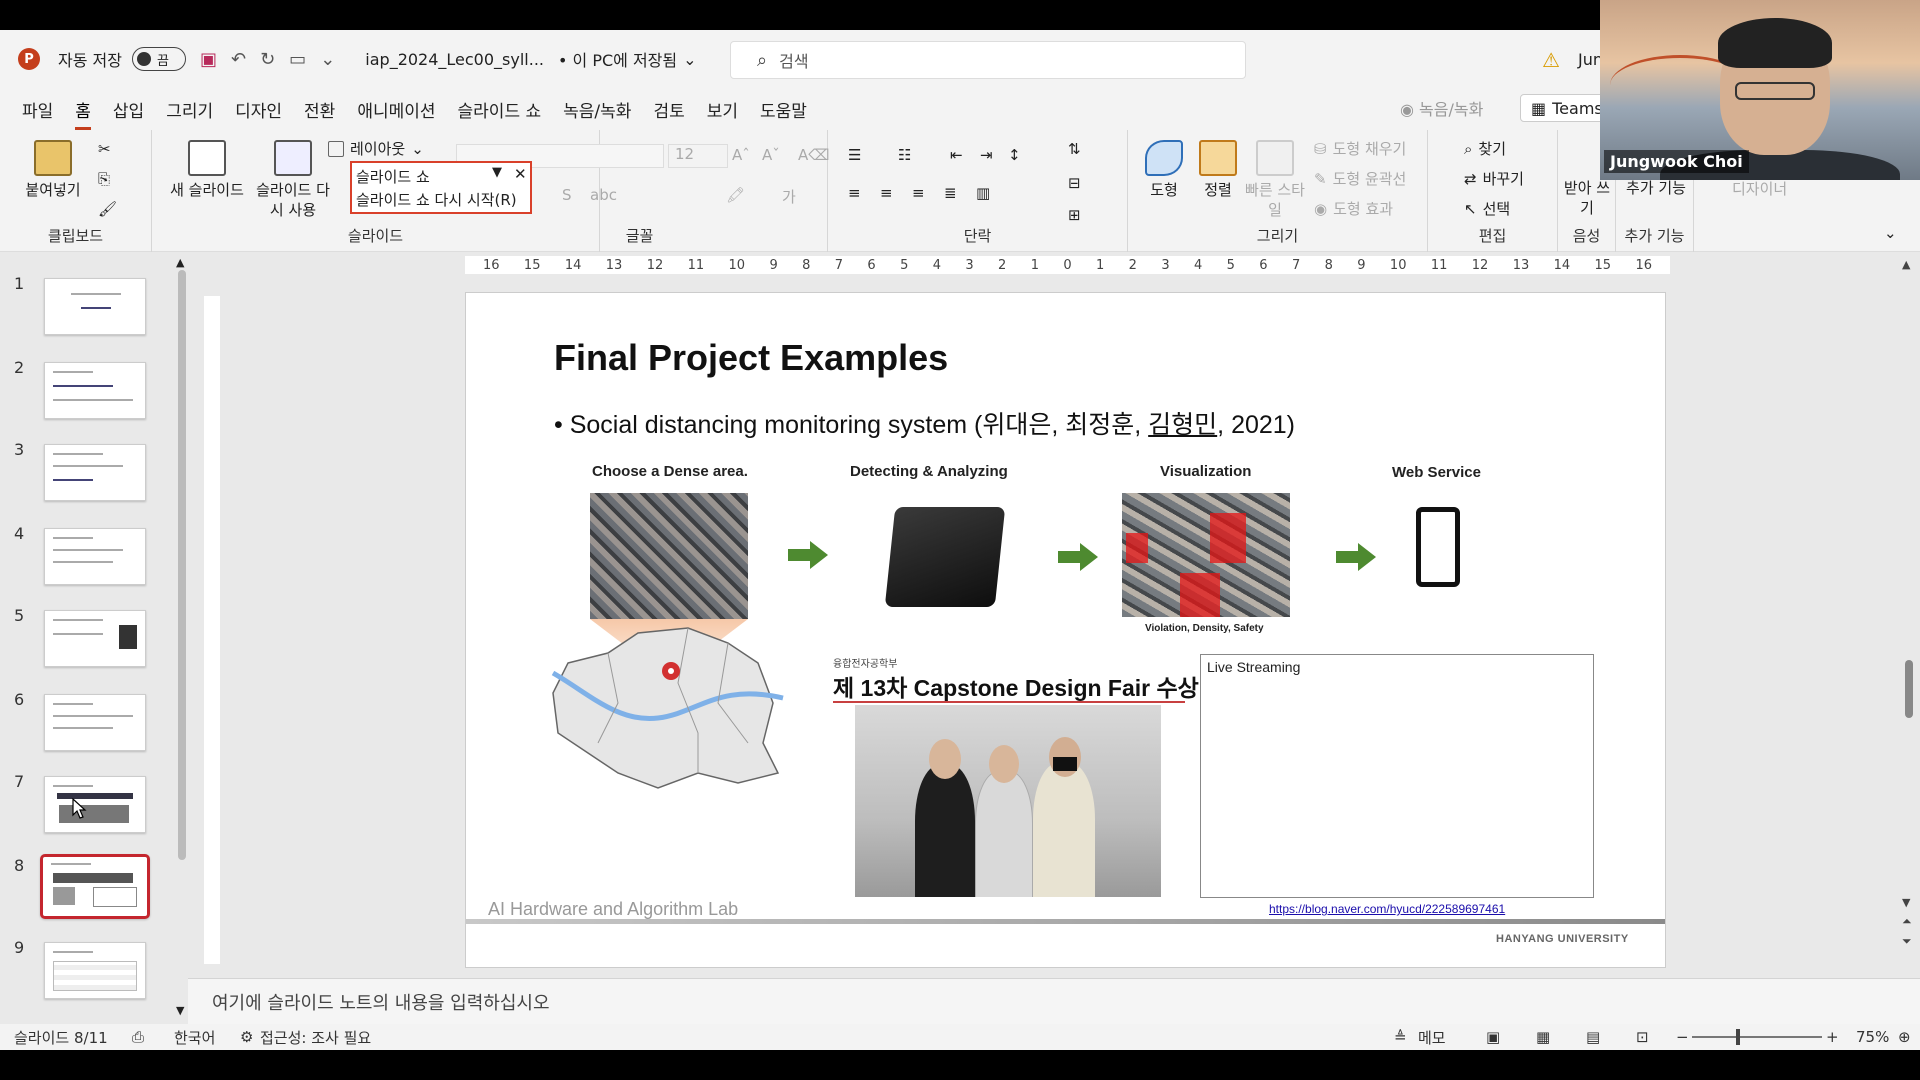 The height and width of the screenshot is (1080, 1920). What do you see at coordinates (1014, 155) in the screenshot?
I see `line-spacing-icon: ↕` at bounding box center [1014, 155].